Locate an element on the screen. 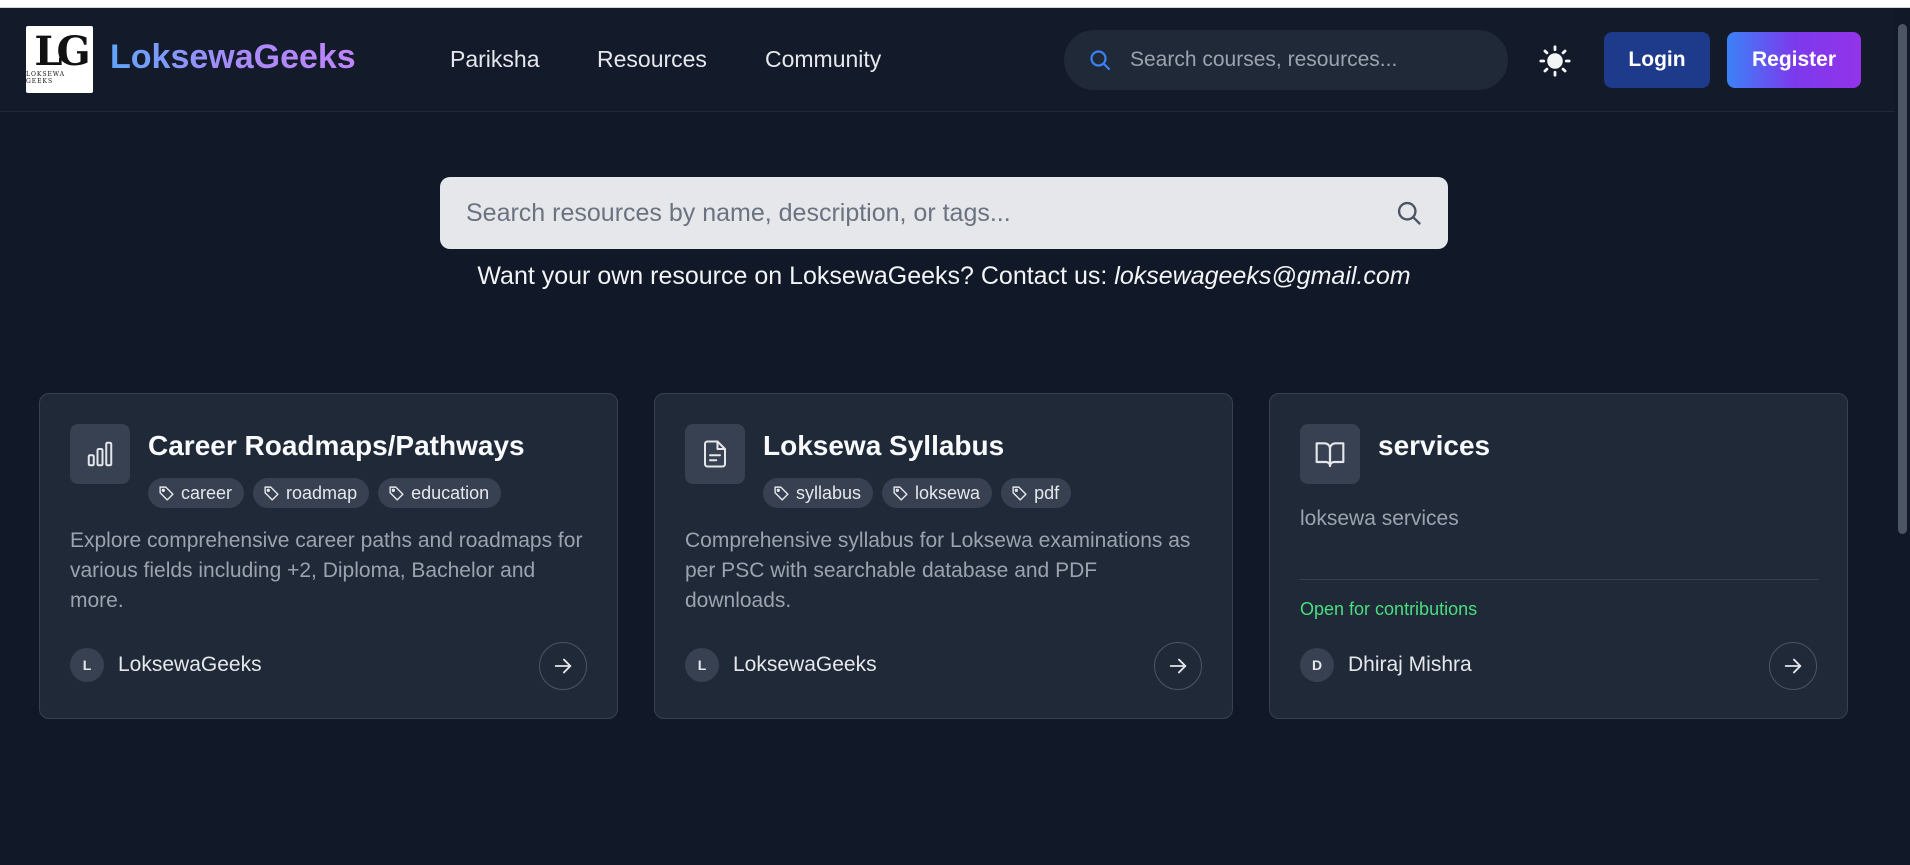 The image size is (1910, 865). tag-list: syllabus loksewa pdf is located at coordinates (917, 493).